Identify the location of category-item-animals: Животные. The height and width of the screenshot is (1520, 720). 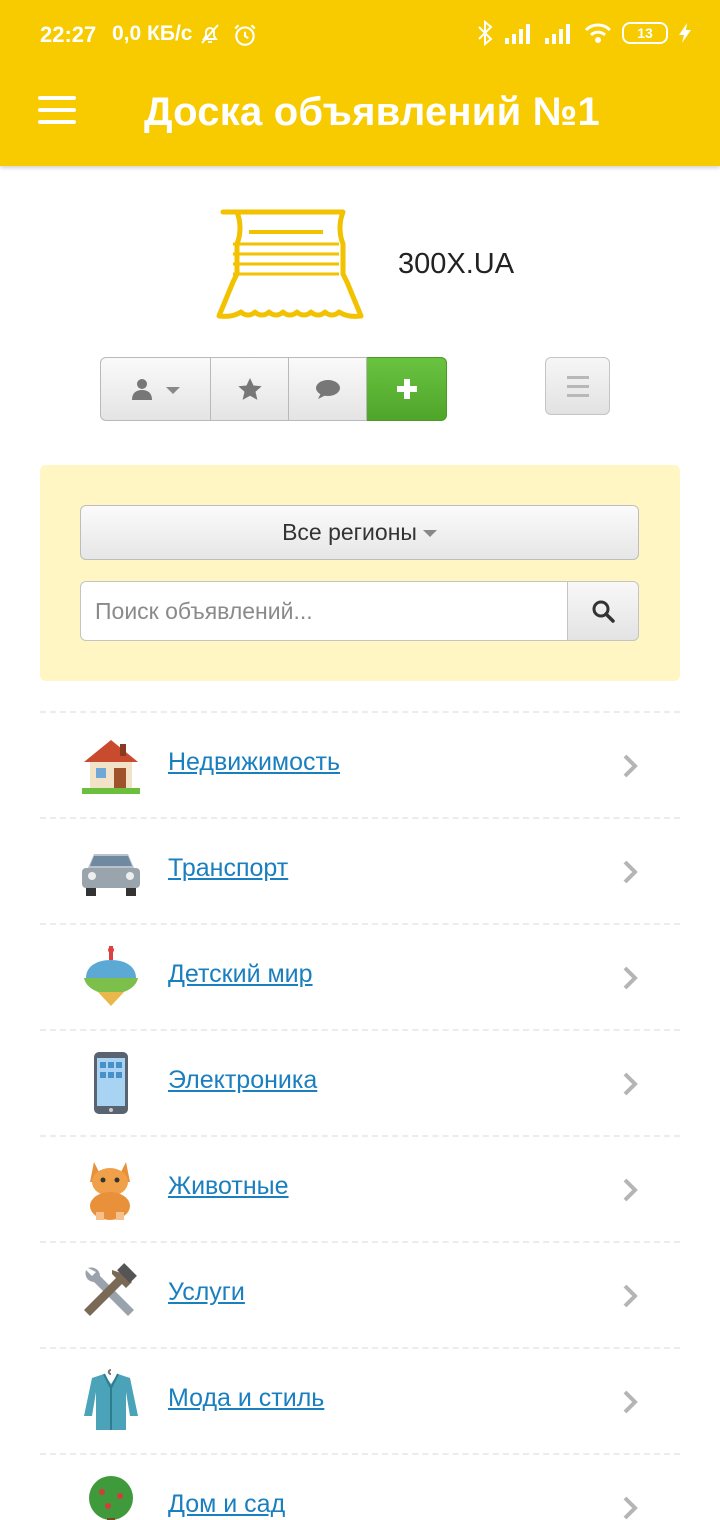
(360, 1188).